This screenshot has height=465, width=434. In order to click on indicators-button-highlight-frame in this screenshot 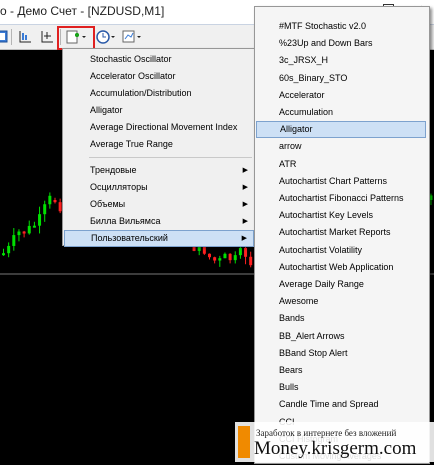, I will do `click(76, 38)`.